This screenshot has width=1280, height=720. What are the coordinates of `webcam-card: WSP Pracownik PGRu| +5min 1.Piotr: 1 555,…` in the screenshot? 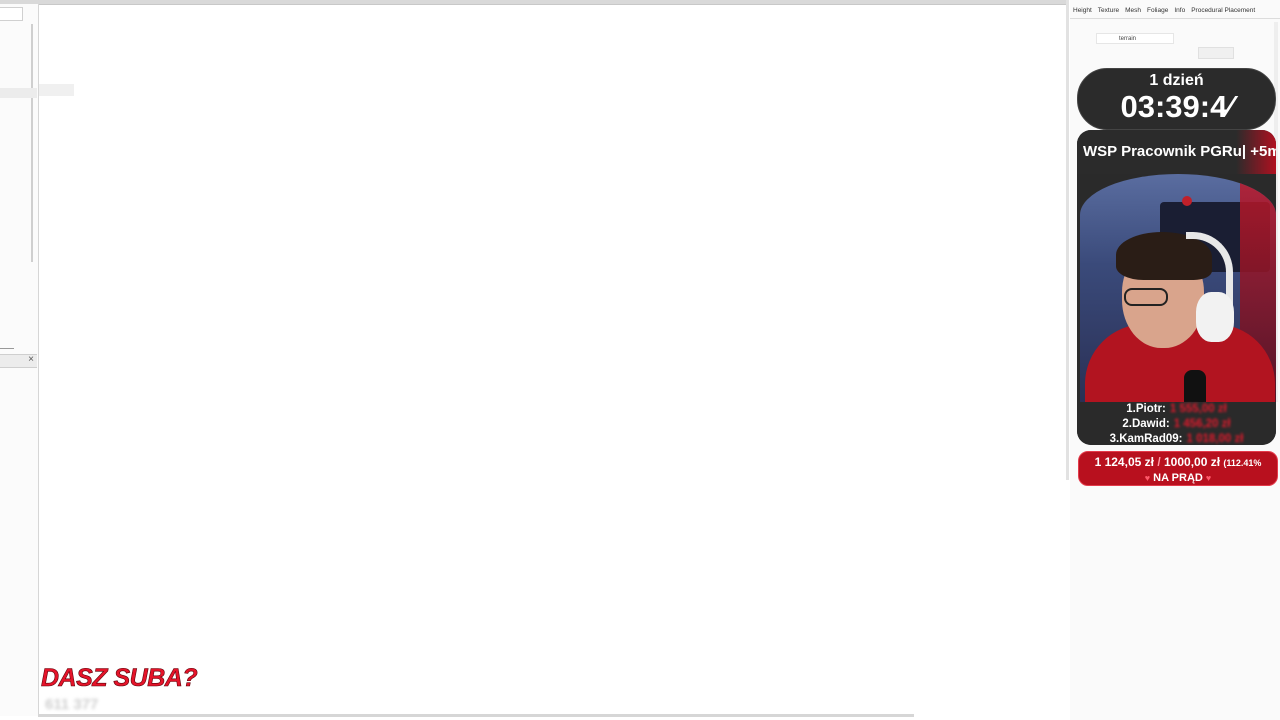 It's located at (1176, 287).